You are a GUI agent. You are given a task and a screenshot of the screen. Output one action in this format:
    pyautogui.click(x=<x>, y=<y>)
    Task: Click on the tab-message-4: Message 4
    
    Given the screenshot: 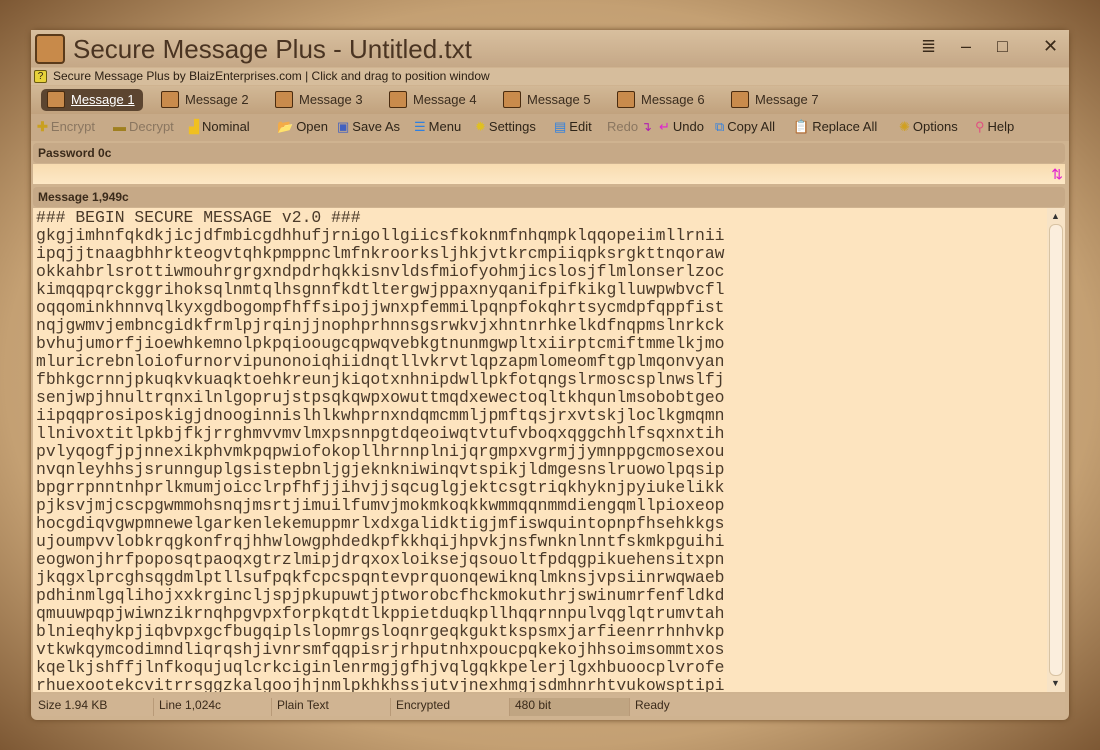 What is the action you would take?
    pyautogui.click(x=430, y=100)
    